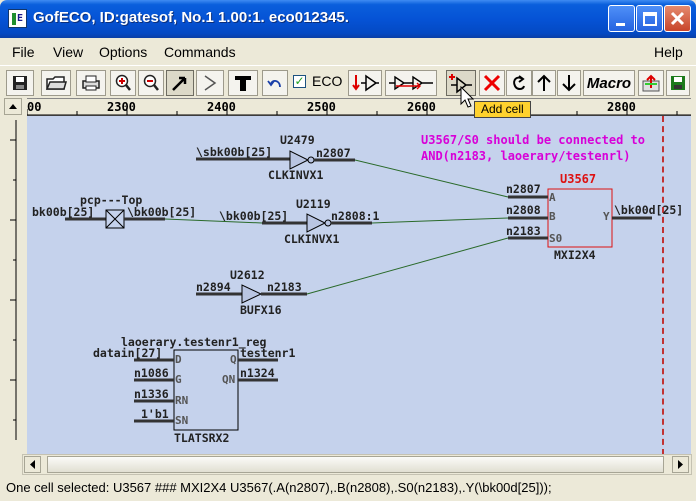 The image size is (696, 501). I want to click on macro-label: Macro, so click(609, 83).